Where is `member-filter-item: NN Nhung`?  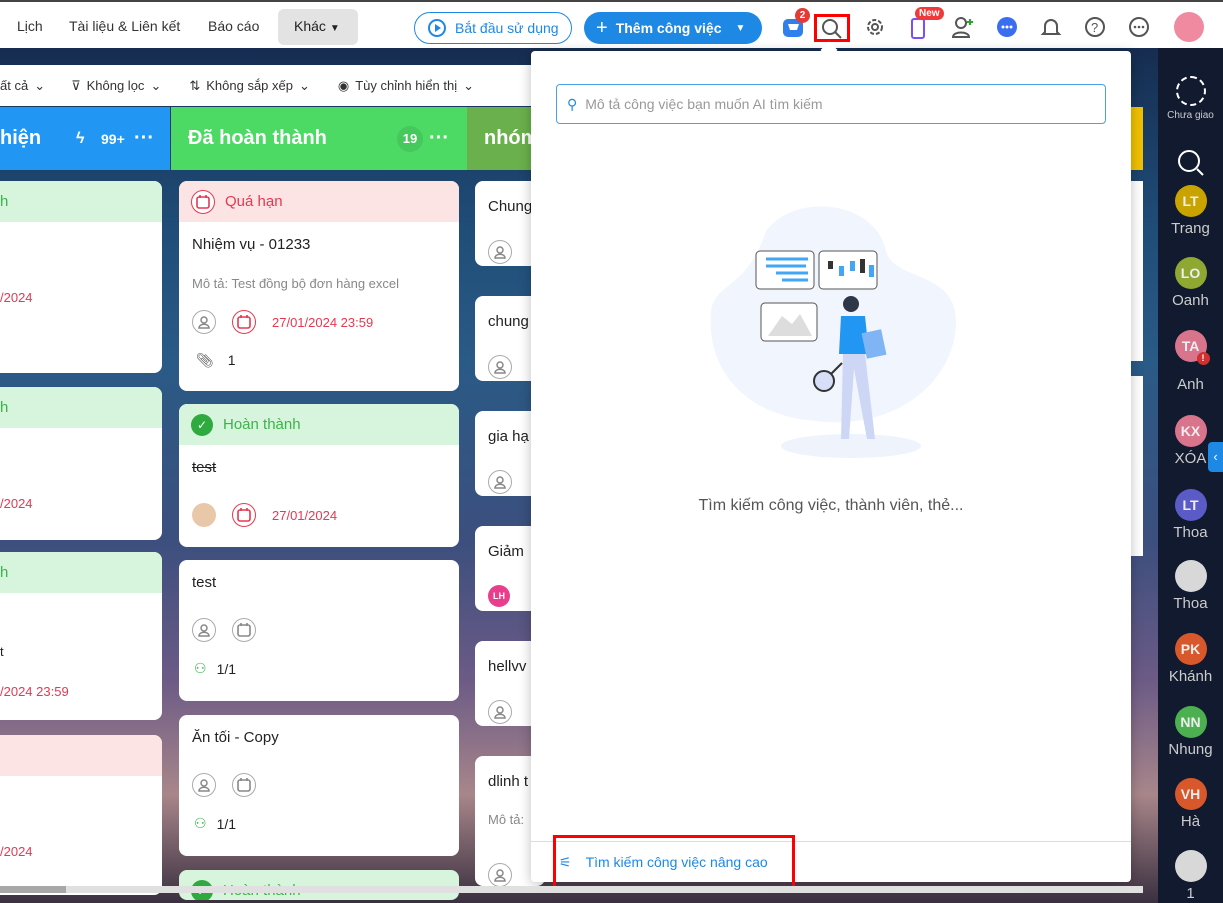 member-filter-item: NN Nhung is located at coordinates (1190, 732).